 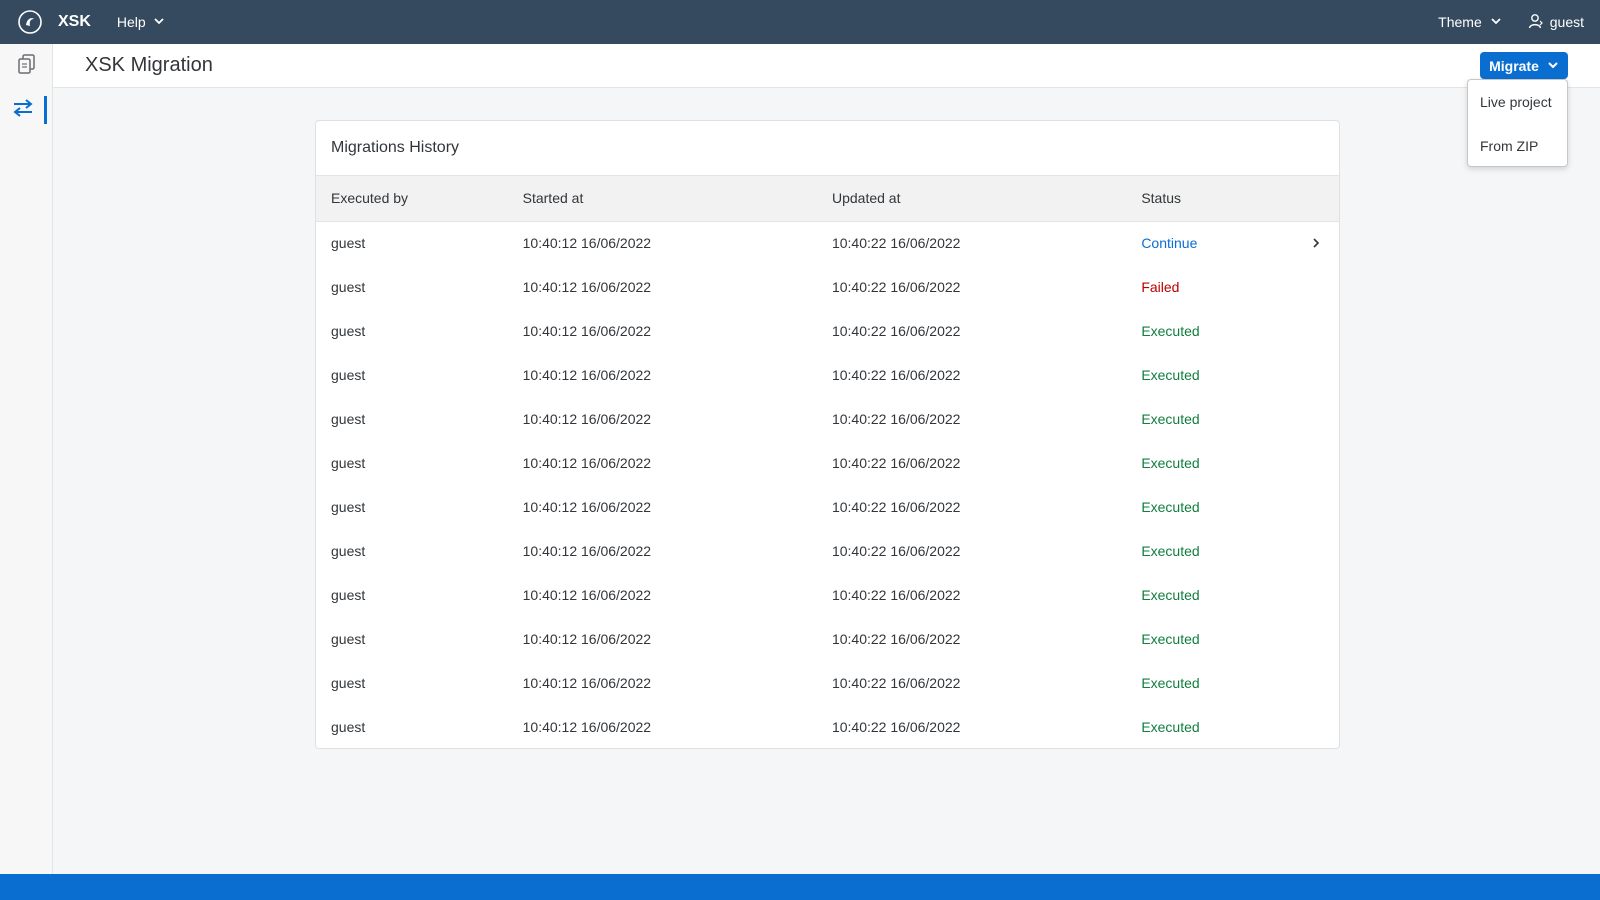 I want to click on footer-bar, so click(x=800, y=887).